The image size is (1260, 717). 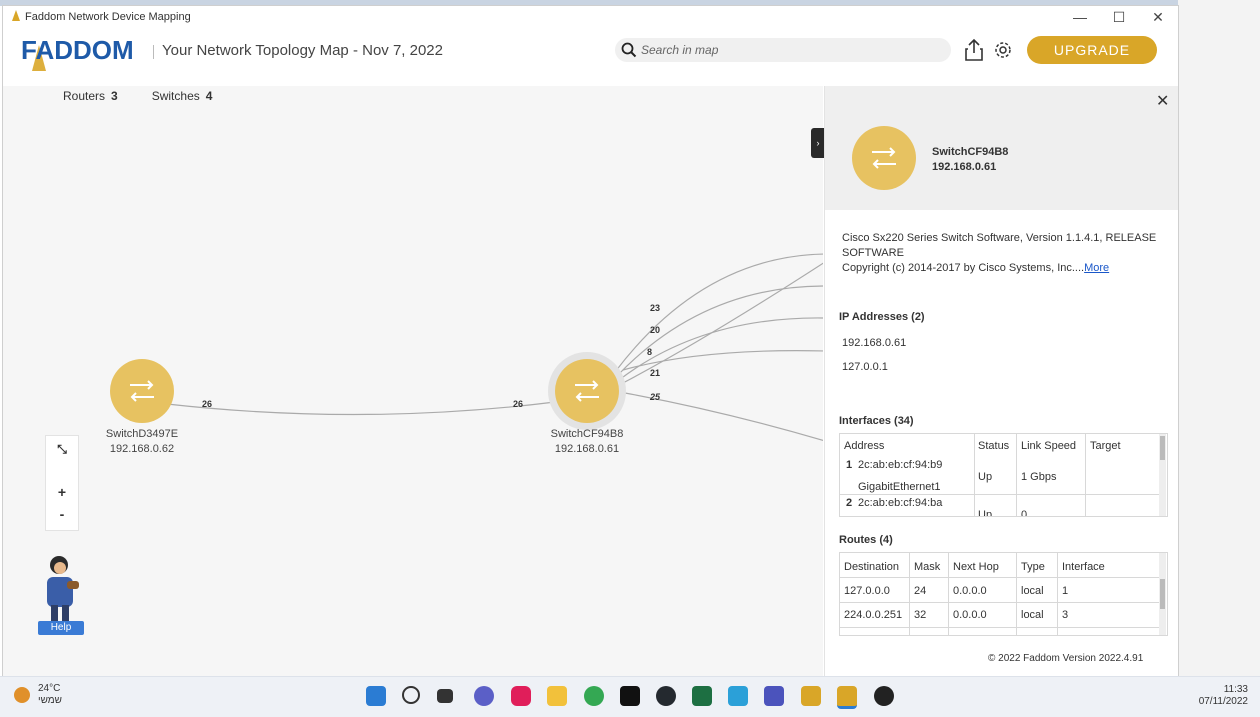 I want to click on search-icon, so click(x=629, y=50).